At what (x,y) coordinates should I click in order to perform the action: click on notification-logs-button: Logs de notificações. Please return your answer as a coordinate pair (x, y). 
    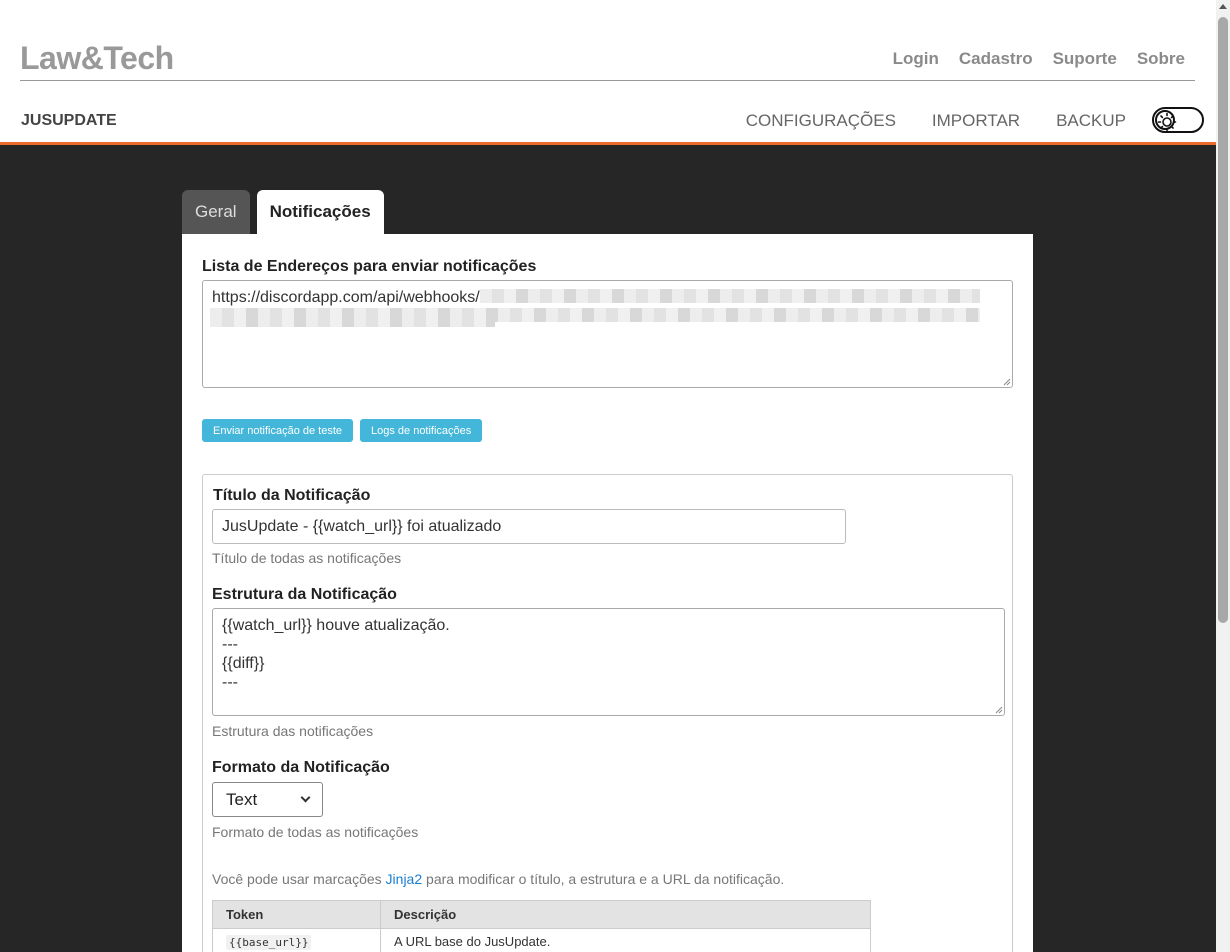
    Looking at the image, I should click on (421, 430).